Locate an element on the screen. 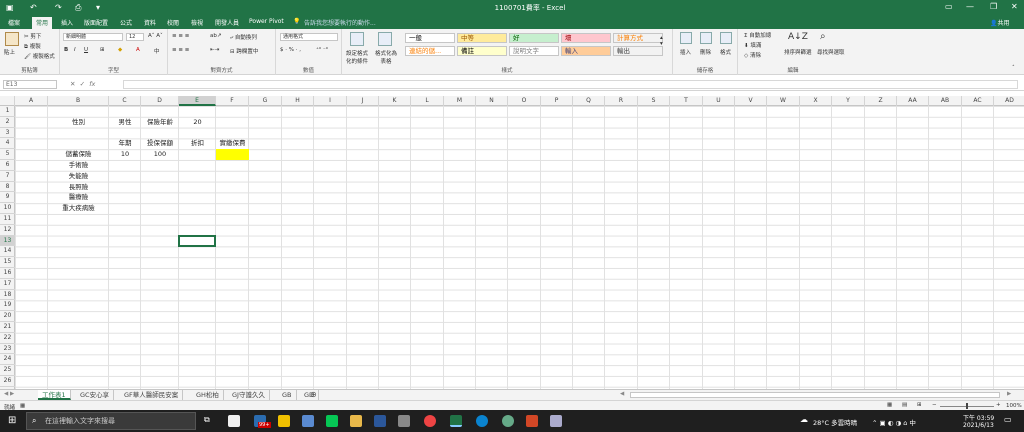 This screenshot has height=432, width=1024. edge-icon is located at coordinates (482, 421).